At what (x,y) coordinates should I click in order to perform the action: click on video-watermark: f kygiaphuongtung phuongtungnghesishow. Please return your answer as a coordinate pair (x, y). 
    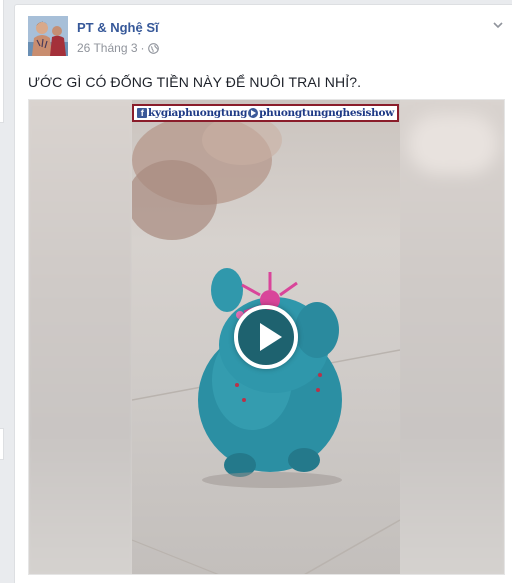
    Looking at the image, I should click on (265, 113).